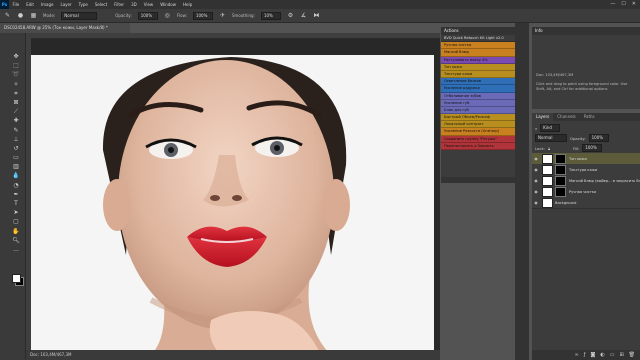 This screenshot has height=360, width=640. I want to click on layer-row: ◉ Background, so click(586, 203).